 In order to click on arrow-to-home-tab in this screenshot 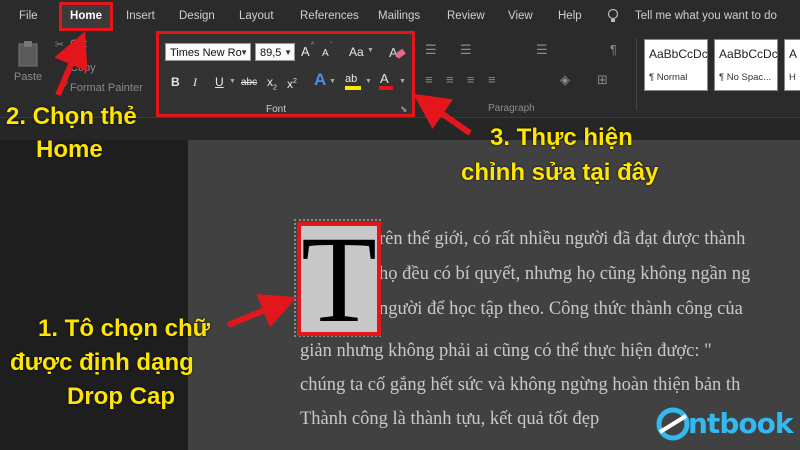, I will do `click(71, 64)`.